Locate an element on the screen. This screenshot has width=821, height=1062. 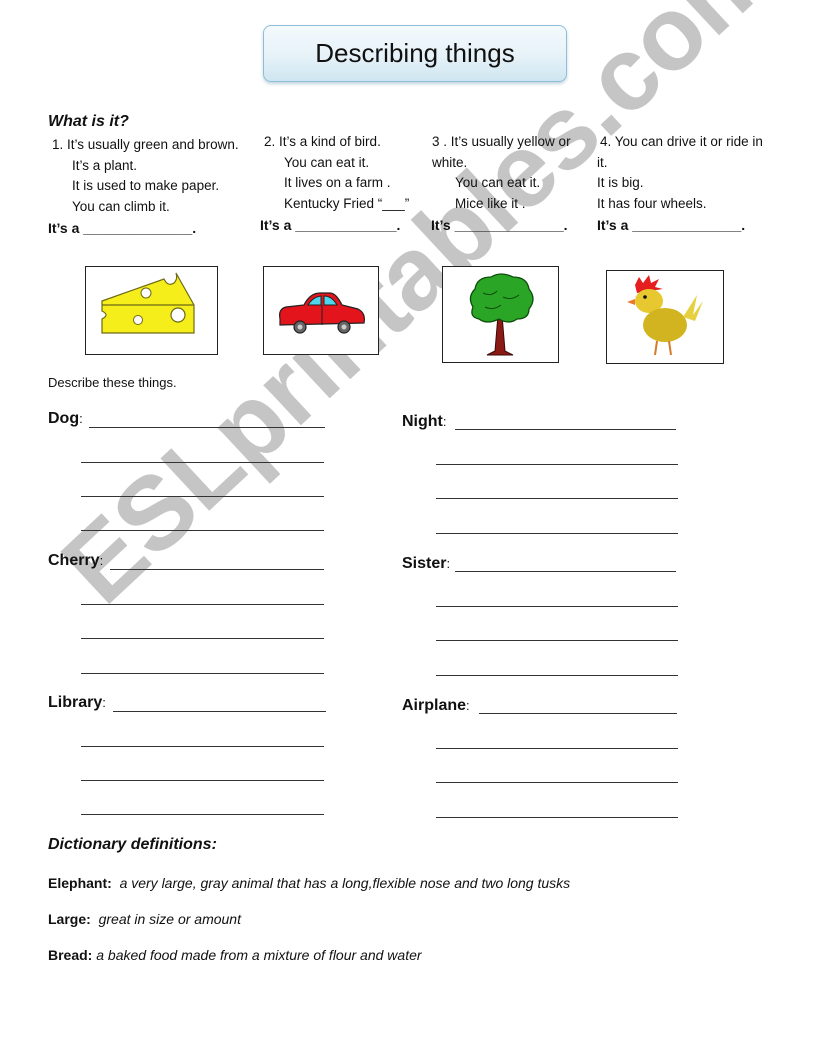
dictionary-heading: Dictionary definitions: is located at coordinates (132, 844).